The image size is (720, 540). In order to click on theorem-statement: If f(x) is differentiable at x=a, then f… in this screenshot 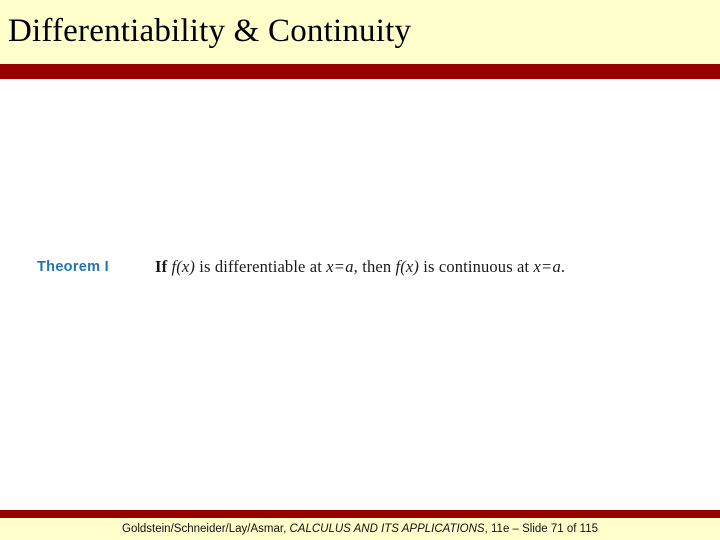, I will do `click(360, 267)`.